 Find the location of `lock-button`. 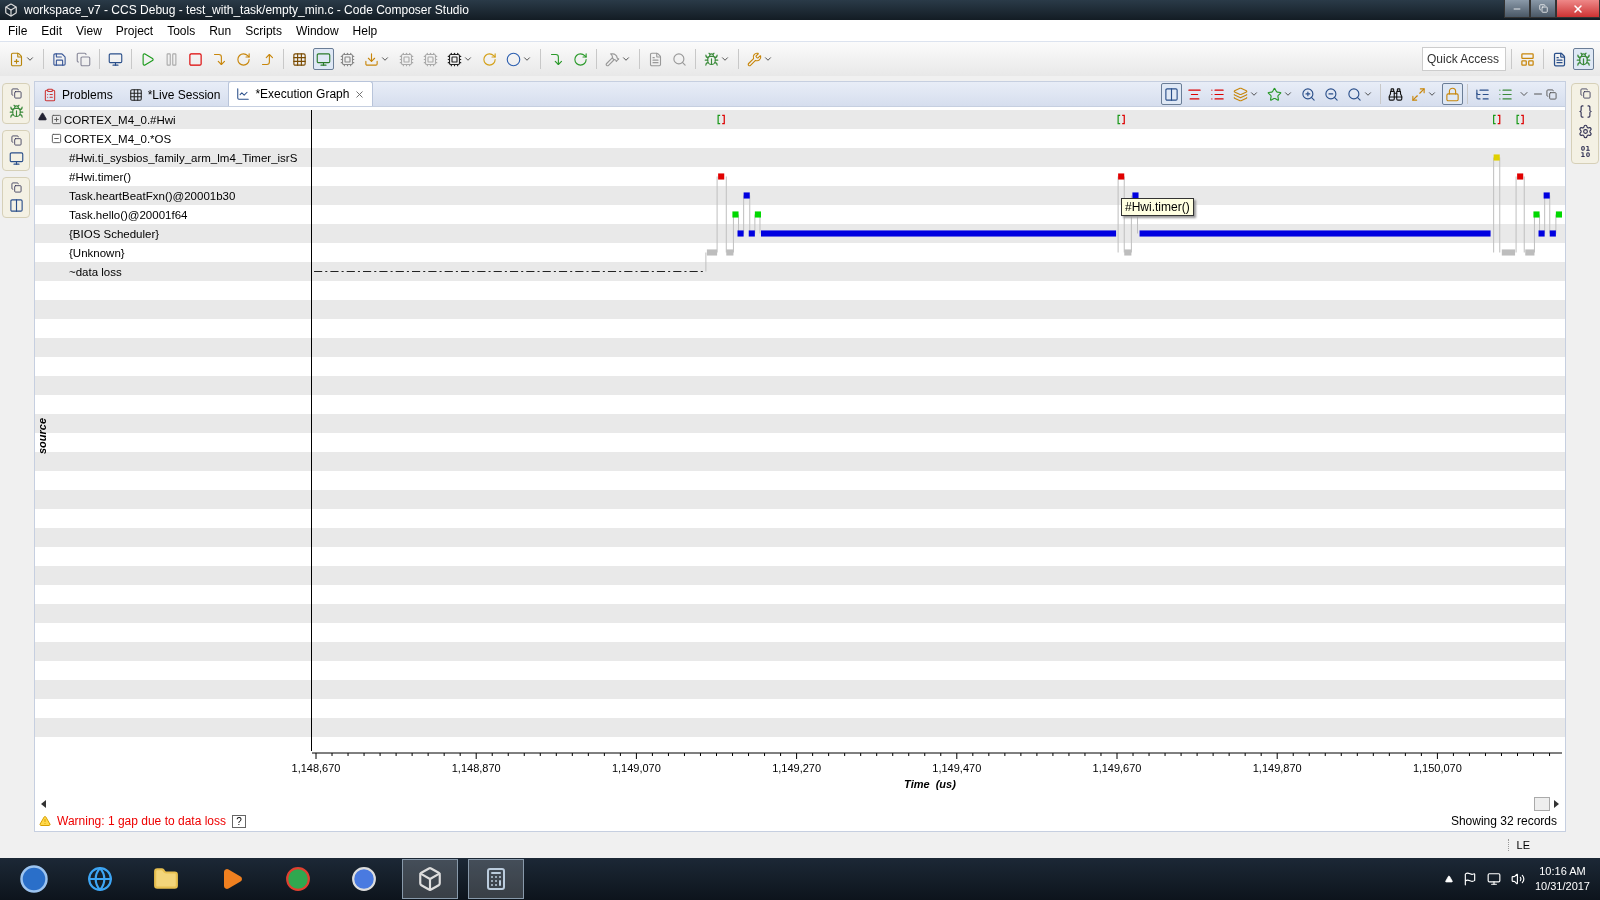

lock-button is located at coordinates (1452, 94).